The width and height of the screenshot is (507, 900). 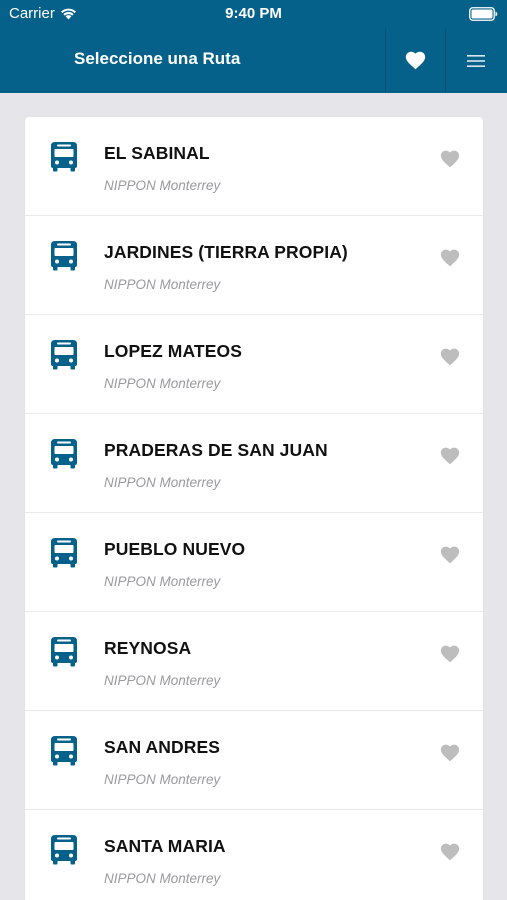 I want to click on route-item: SANTA MARIA NIPPON Monterrey, so click(x=254, y=855).